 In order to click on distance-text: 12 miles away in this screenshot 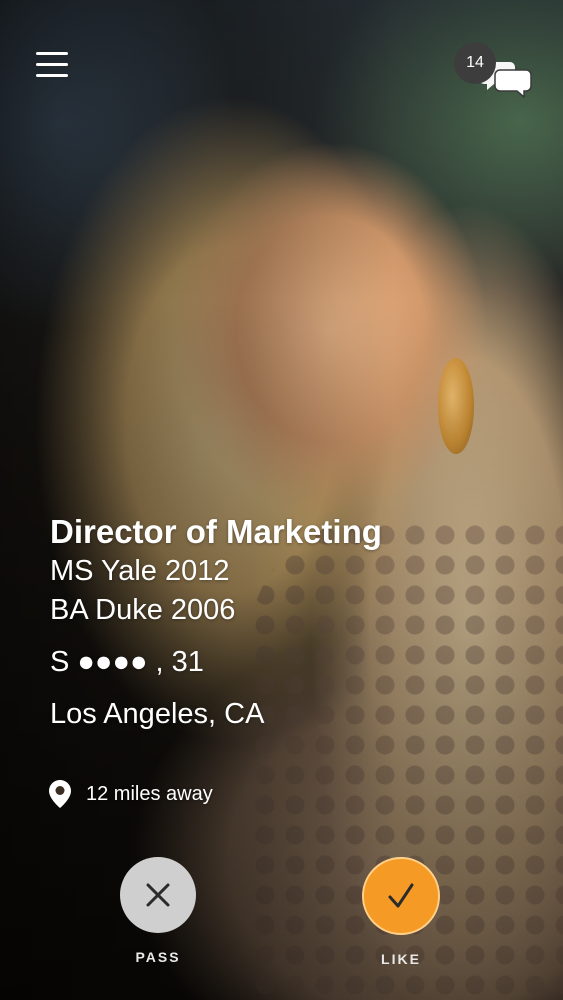, I will do `click(149, 793)`.